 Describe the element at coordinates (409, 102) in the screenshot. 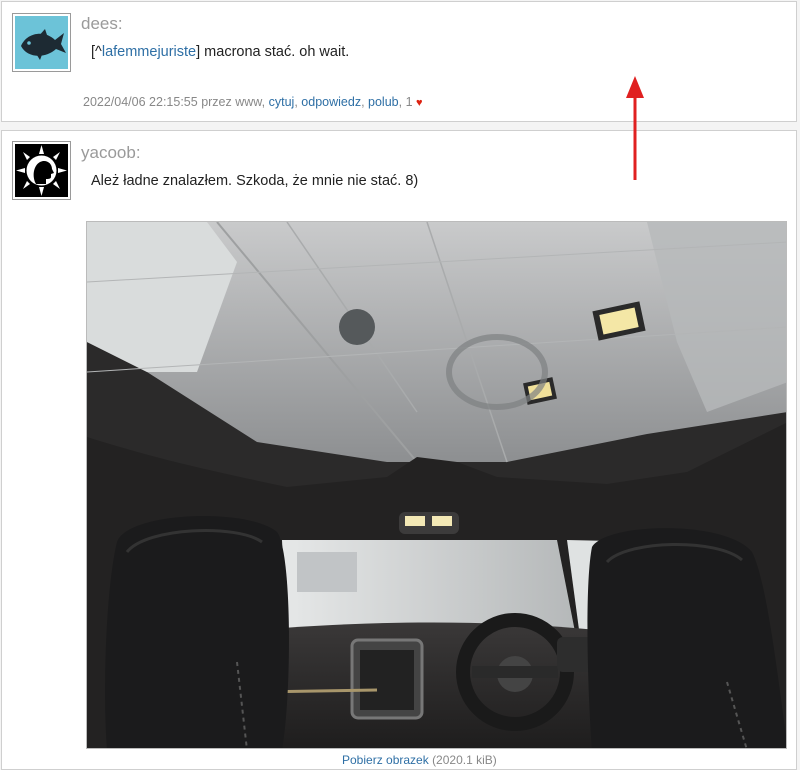

I see `like-count: 1` at that location.